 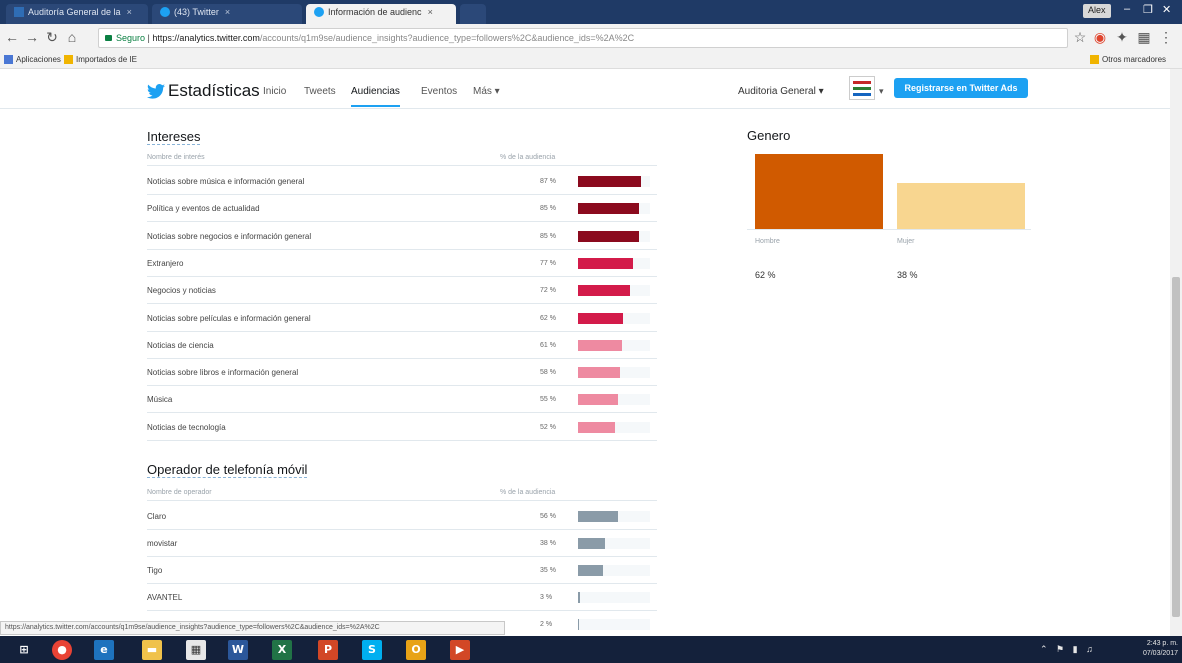 I want to click on system-tray: ⌃ ⚑ ▮ ♫, so click(x=1068, y=649).